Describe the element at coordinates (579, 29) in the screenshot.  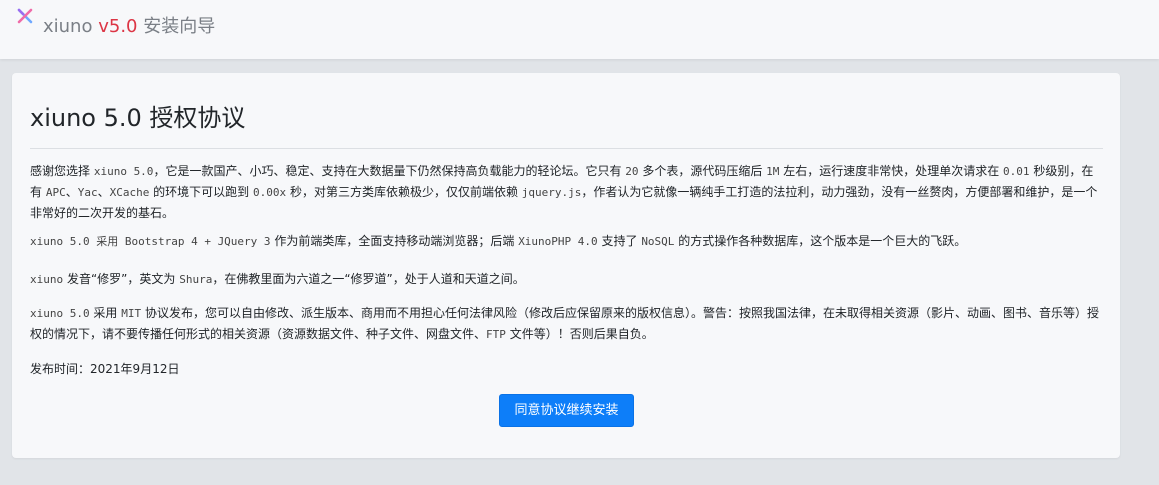
I see `top-header-bar: xiuno v5.0 安装向导` at that location.